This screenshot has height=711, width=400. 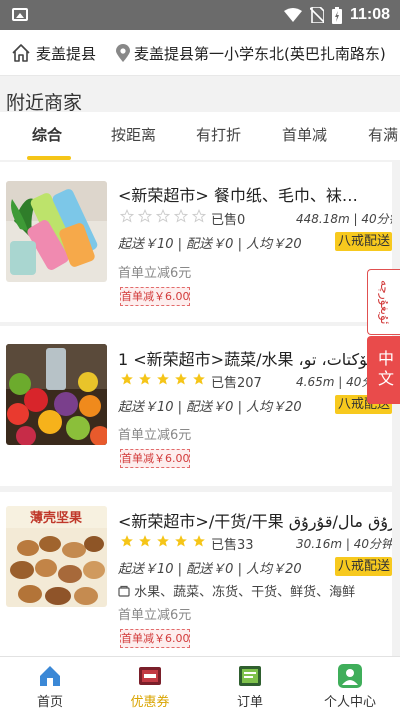 I want to click on nav-home: 首页, so click(x=50, y=684).